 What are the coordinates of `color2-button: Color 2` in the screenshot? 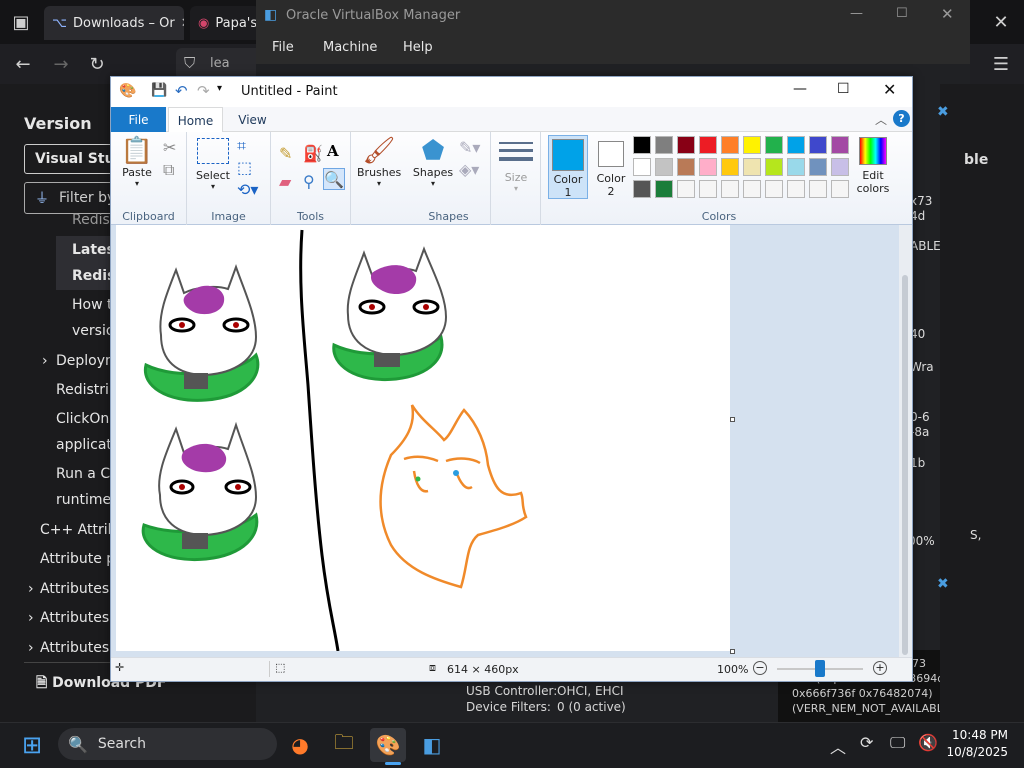 It's located at (611, 167).